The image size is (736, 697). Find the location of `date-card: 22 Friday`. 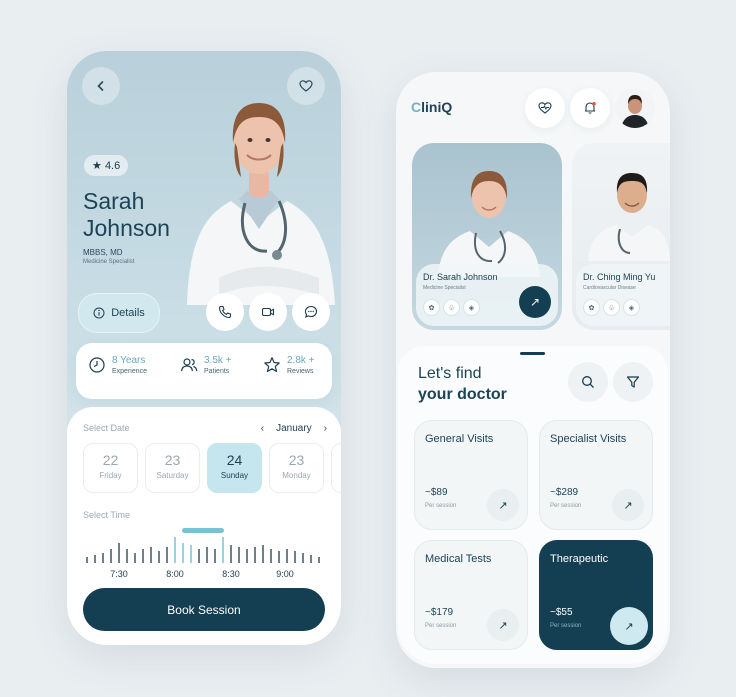

date-card: 22 Friday is located at coordinates (110, 468).